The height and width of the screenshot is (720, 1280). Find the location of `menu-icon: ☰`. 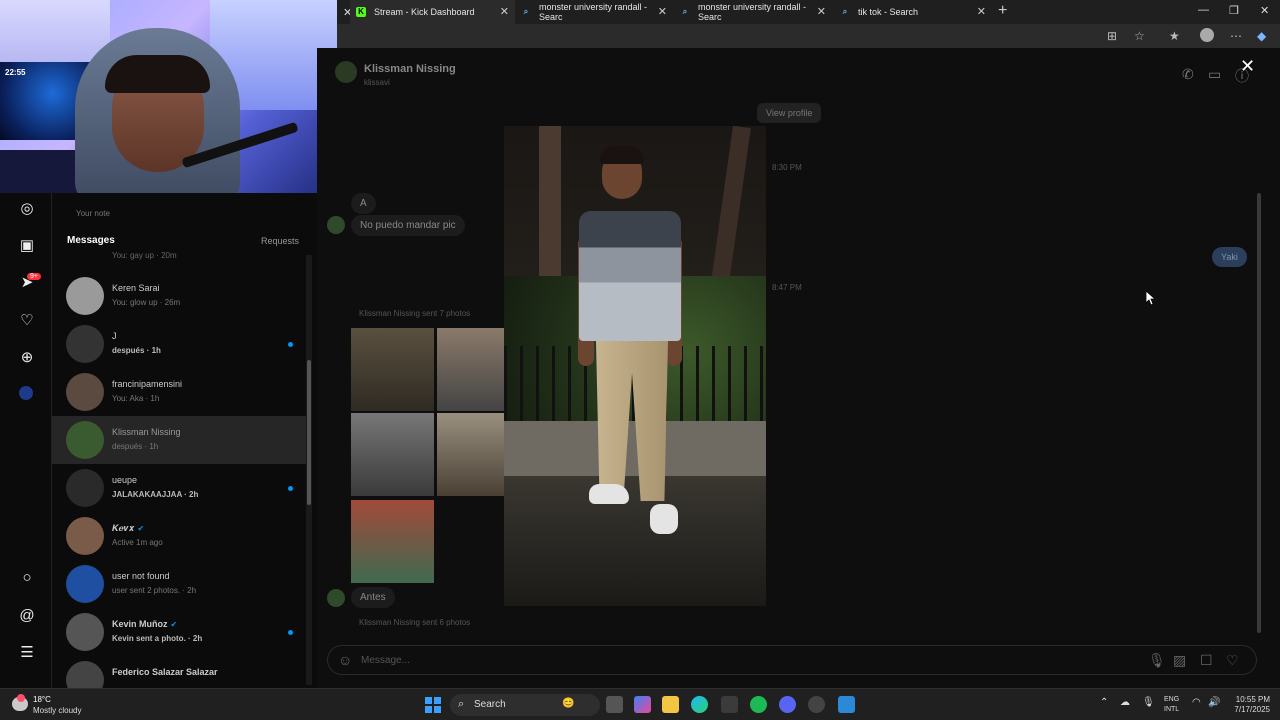

menu-icon: ☰ is located at coordinates (27, 653).